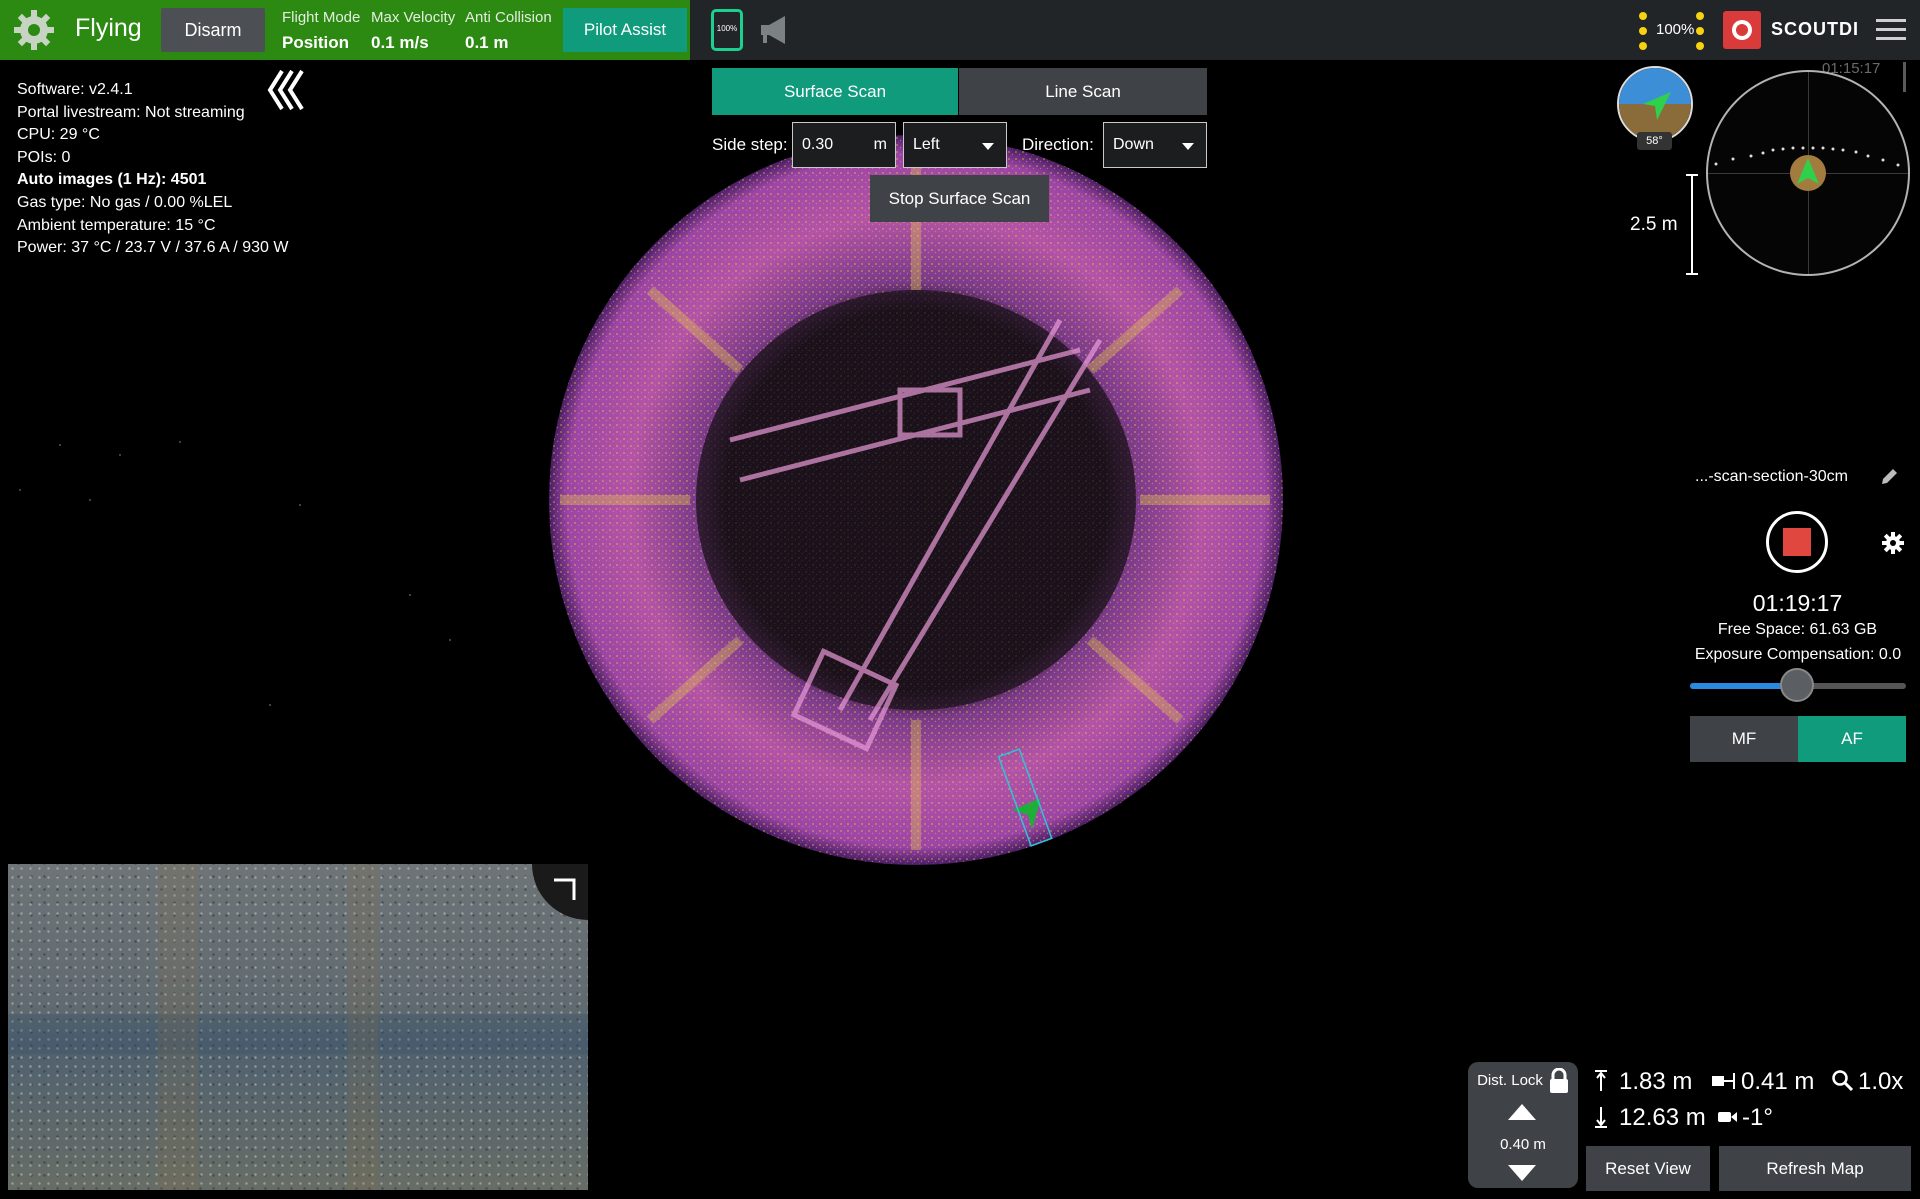  What do you see at coordinates (34, 30) in the screenshot?
I see `settings-gear-icon` at bounding box center [34, 30].